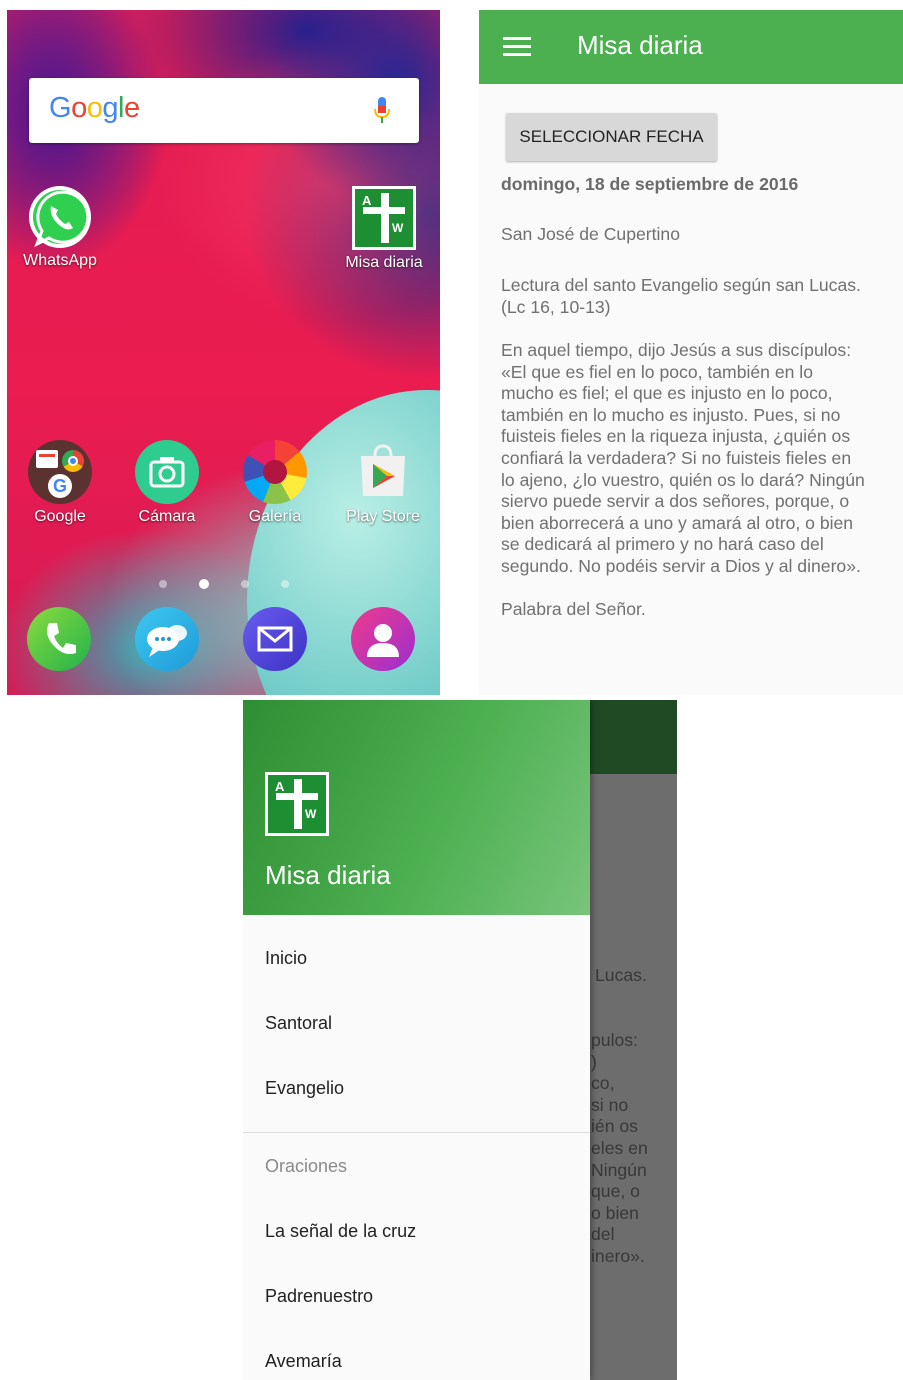 The height and width of the screenshot is (1380, 903). Describe the element at coordinates (204, 584) in the screenshot. I see `page-dot-active` at that location.